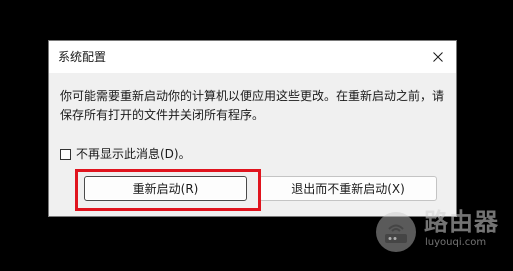 Image resolution: width=513 pixels, height=271 pixels. I want to click on close-button, so click(438, 57).